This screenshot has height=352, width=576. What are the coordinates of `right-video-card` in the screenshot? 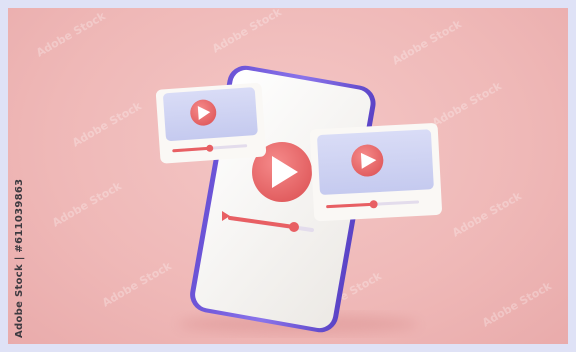 It's located at (375, 172).